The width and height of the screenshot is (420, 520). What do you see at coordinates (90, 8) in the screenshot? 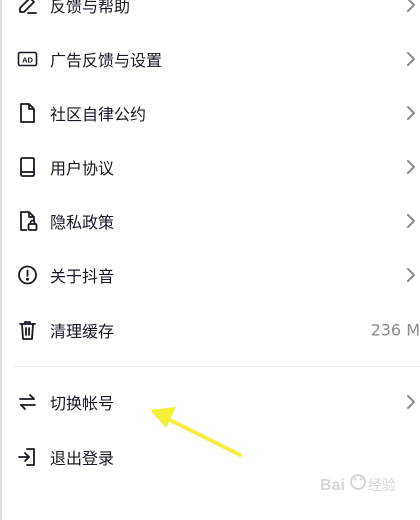
I see `menu-item-label: 反馈与帮助` at bounding box center [90, 8].